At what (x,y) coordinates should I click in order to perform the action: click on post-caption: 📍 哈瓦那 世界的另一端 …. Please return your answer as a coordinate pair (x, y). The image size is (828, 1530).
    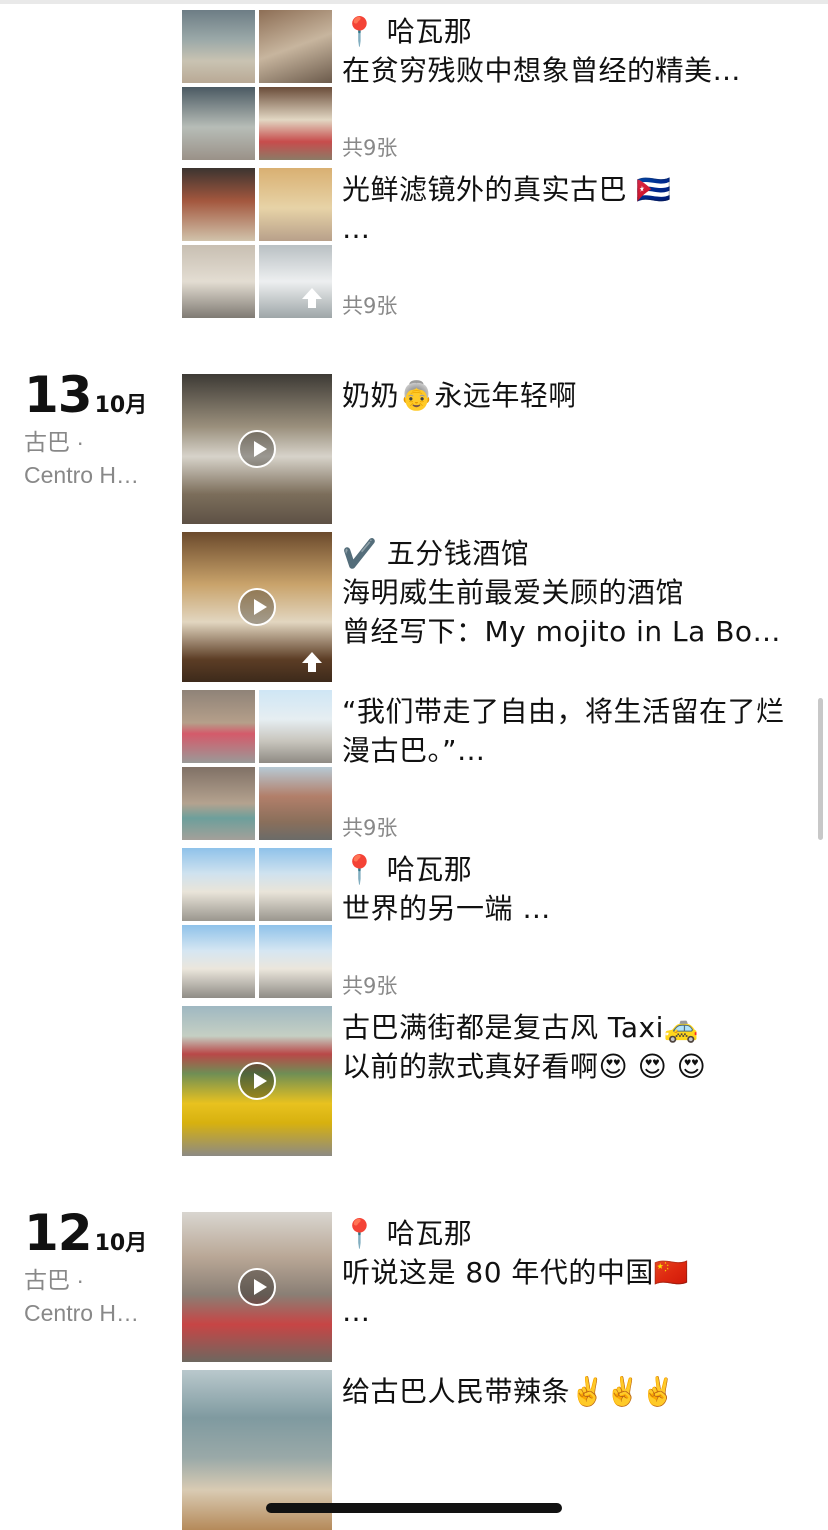
    Looking at the image, I should click on (446, 889).